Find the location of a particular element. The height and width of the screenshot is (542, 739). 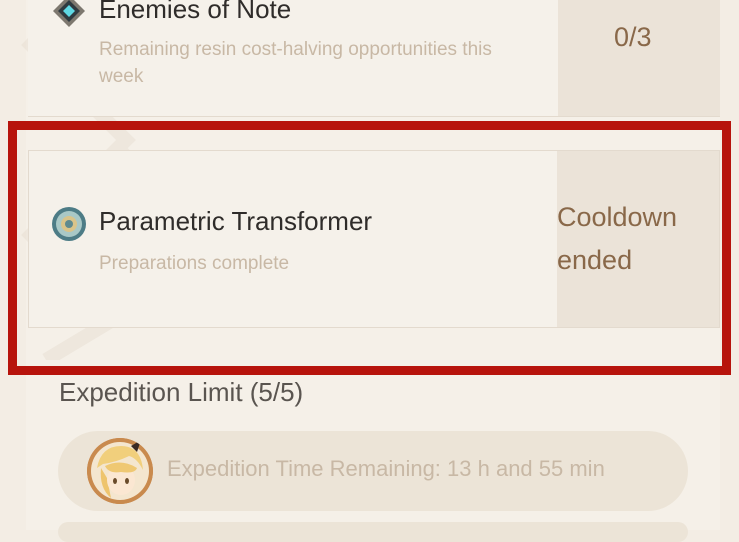

character-portrait-icon is located at coordinates (120, 471).